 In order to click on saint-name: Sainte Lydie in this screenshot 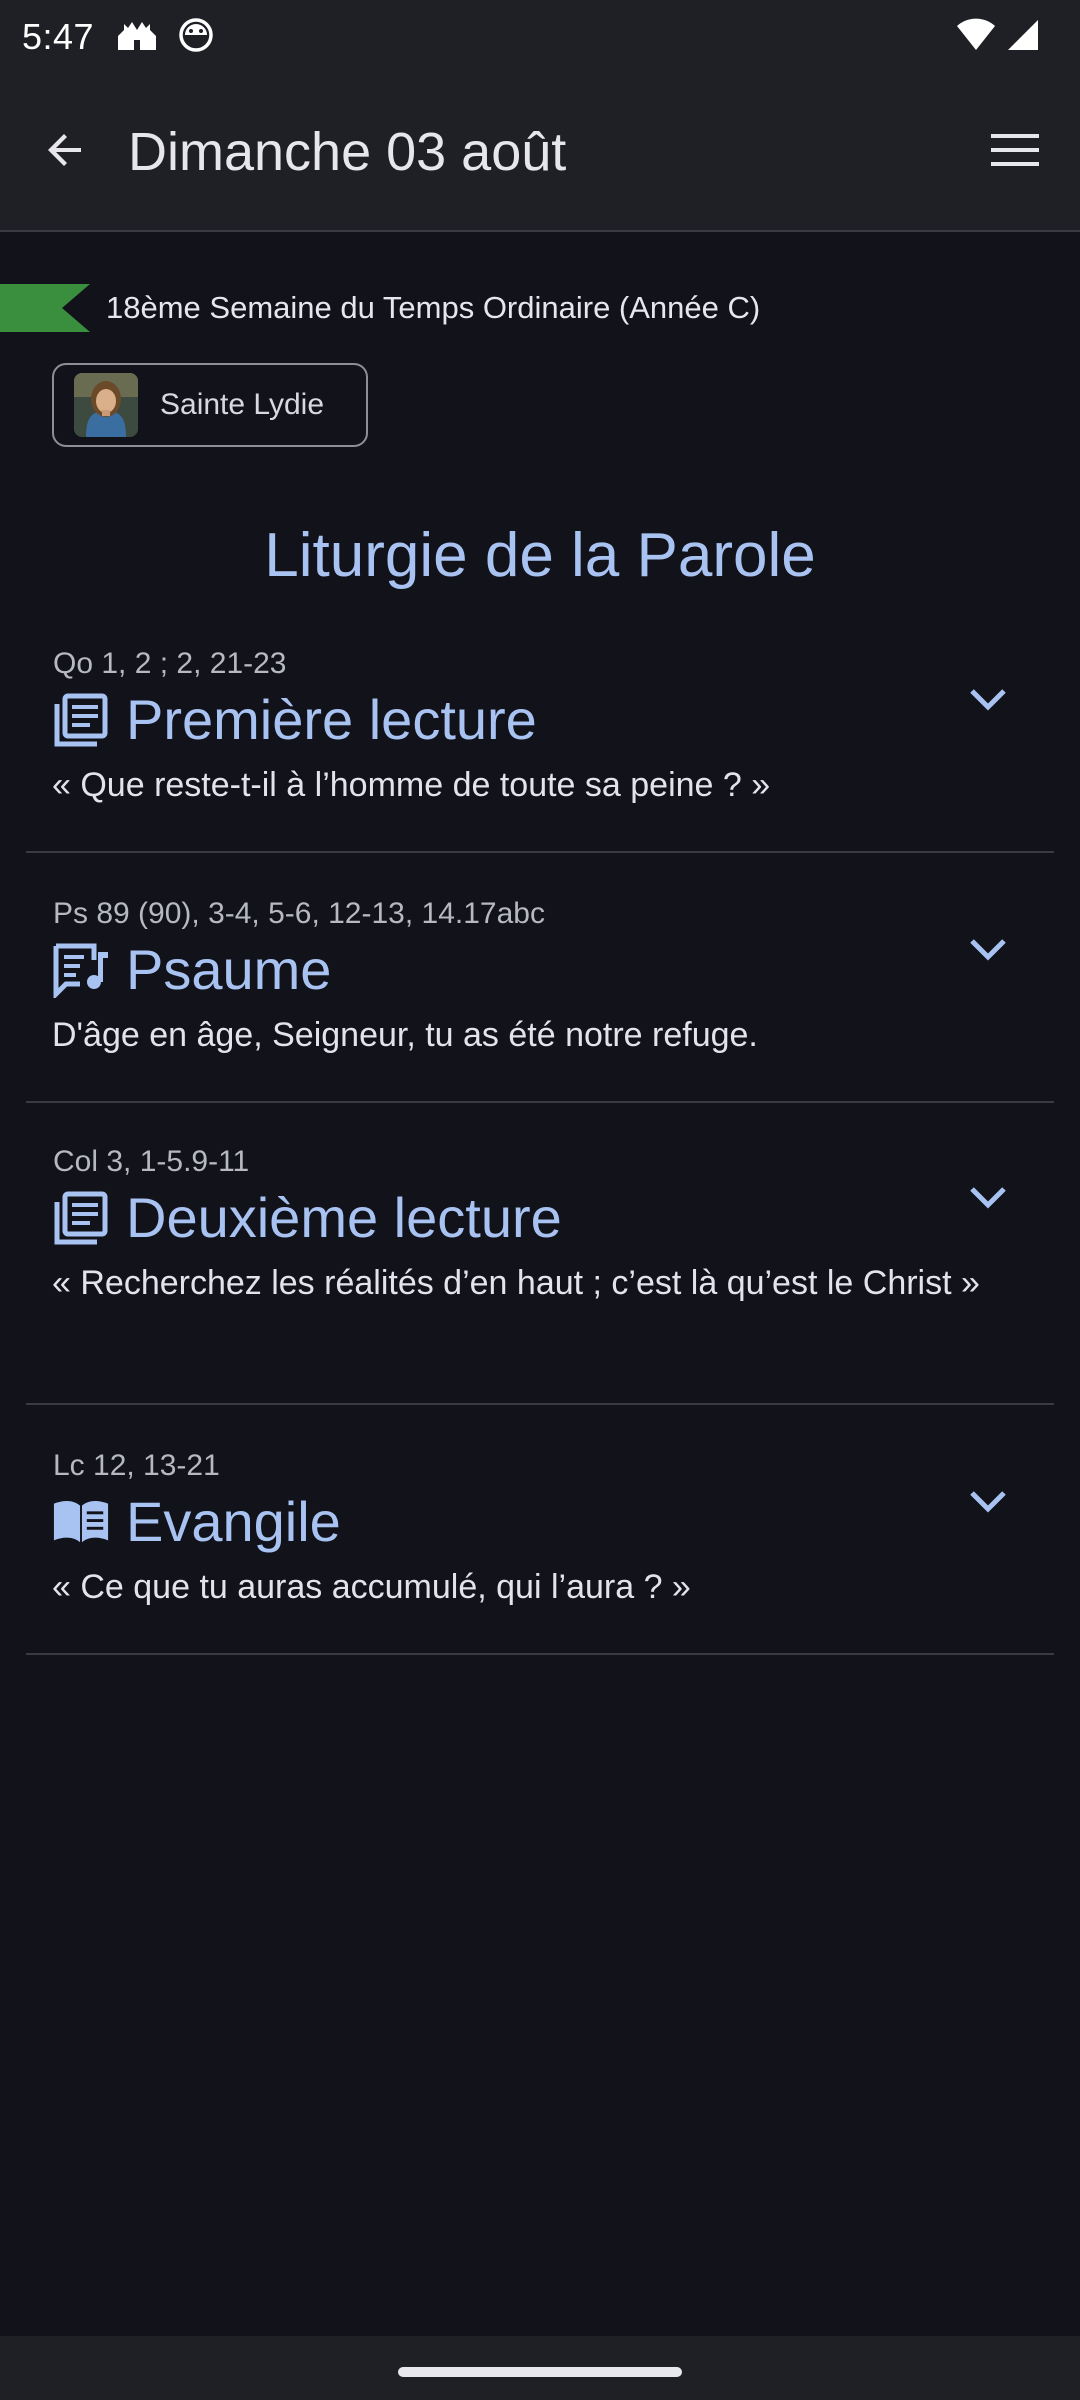, I will do `click(242, 404)`.